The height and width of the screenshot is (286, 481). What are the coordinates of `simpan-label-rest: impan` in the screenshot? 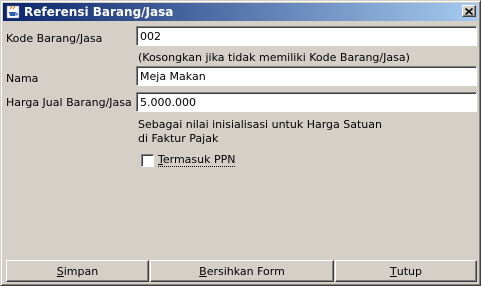 It's located at (81, 271).